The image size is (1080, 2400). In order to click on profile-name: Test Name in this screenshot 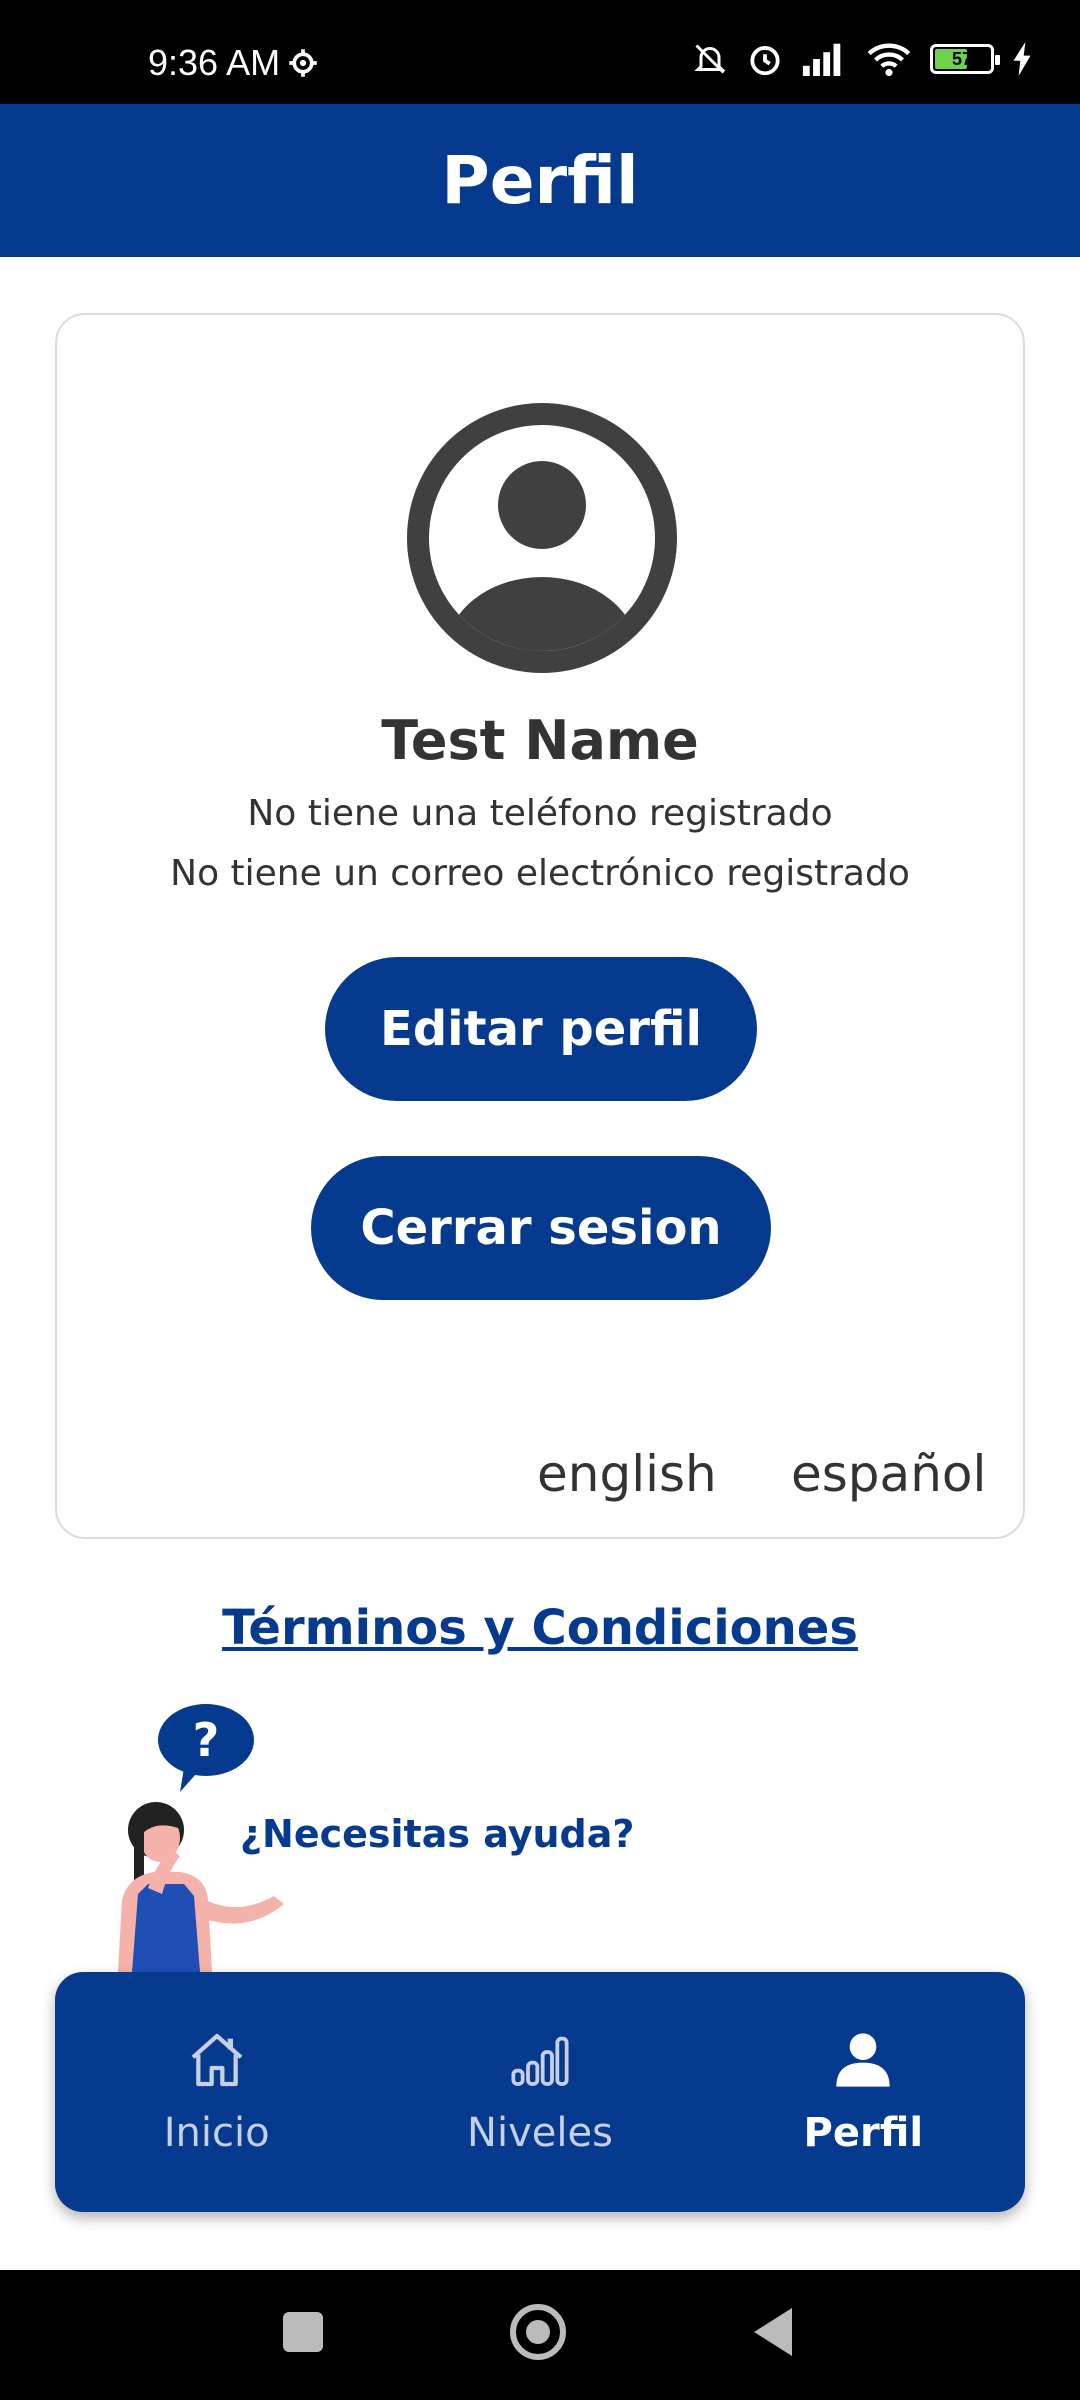, I will do `click(540, 740)`.